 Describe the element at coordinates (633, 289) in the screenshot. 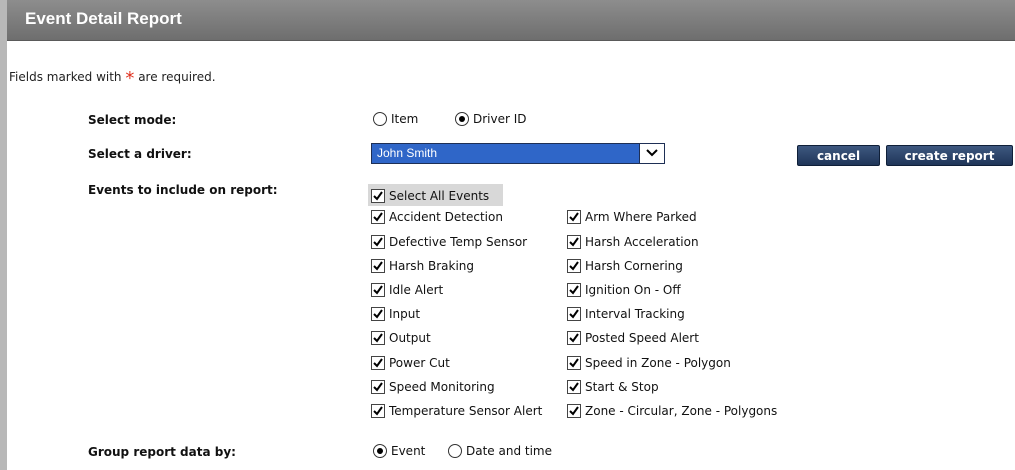

I see `event-label: Ignition On - Off` at that location.